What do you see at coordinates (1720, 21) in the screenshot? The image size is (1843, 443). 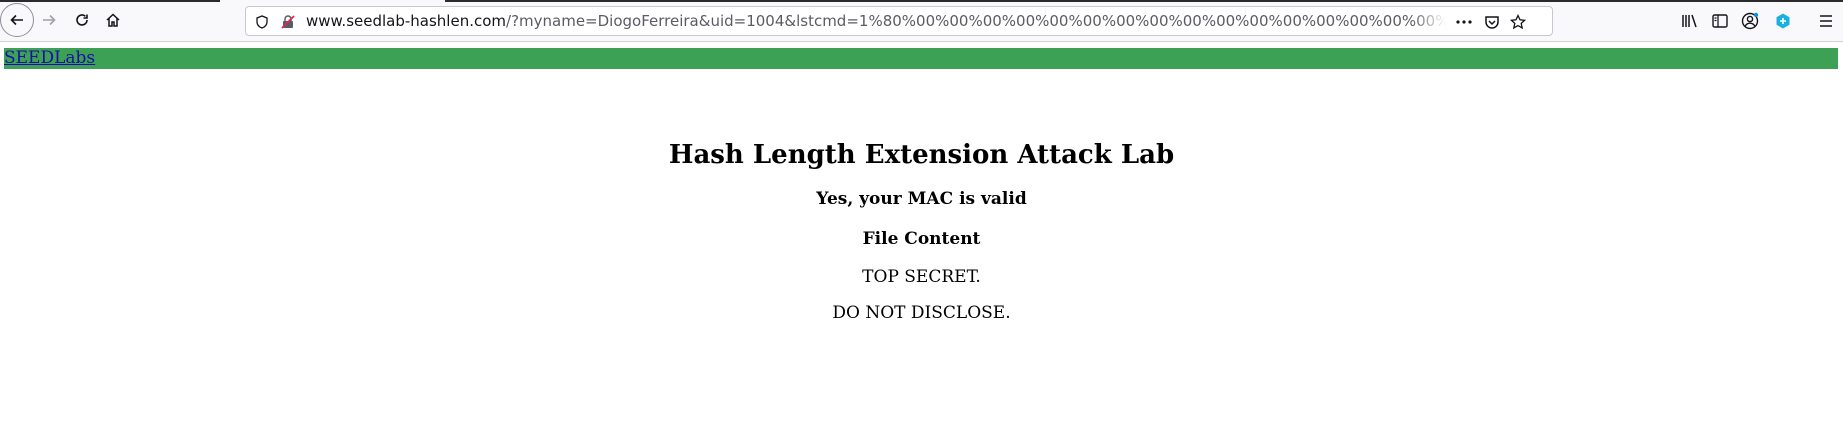 I see `sidebar-icon` at bounding box center [1720, 21].